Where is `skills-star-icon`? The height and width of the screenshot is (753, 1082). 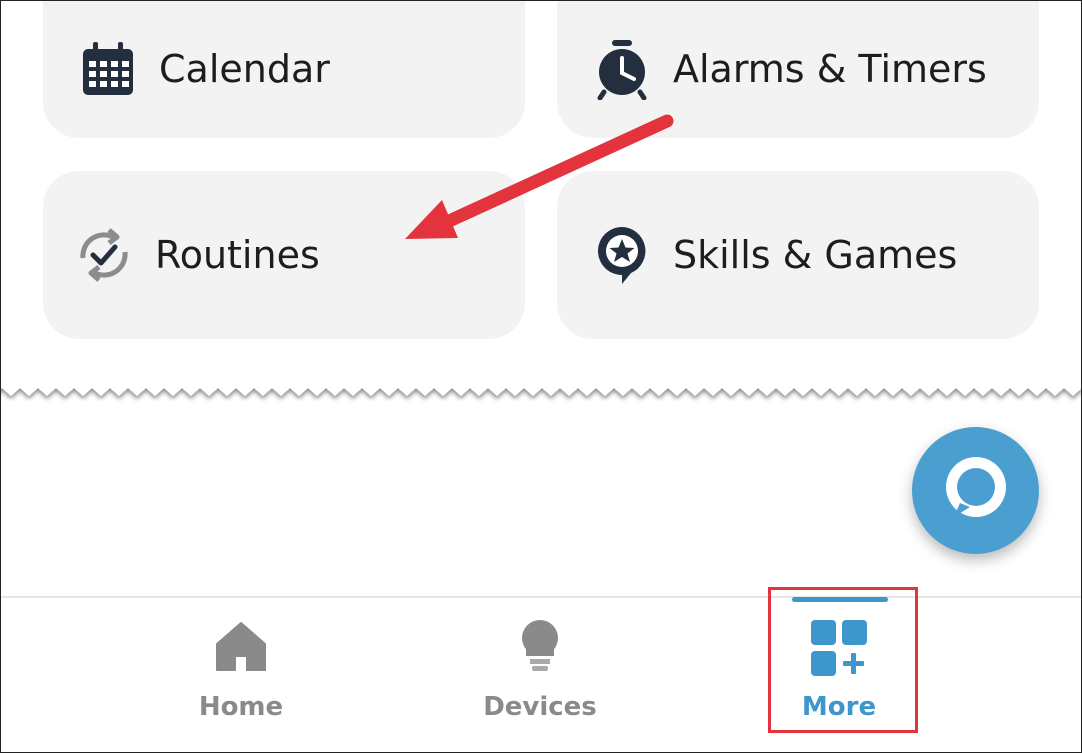
skills-star-icon is located at coordinates (622, 255).